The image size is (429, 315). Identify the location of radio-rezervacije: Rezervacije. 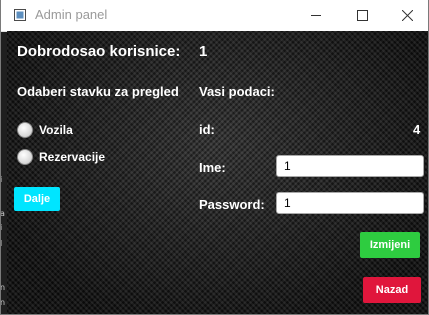
(61, 157).